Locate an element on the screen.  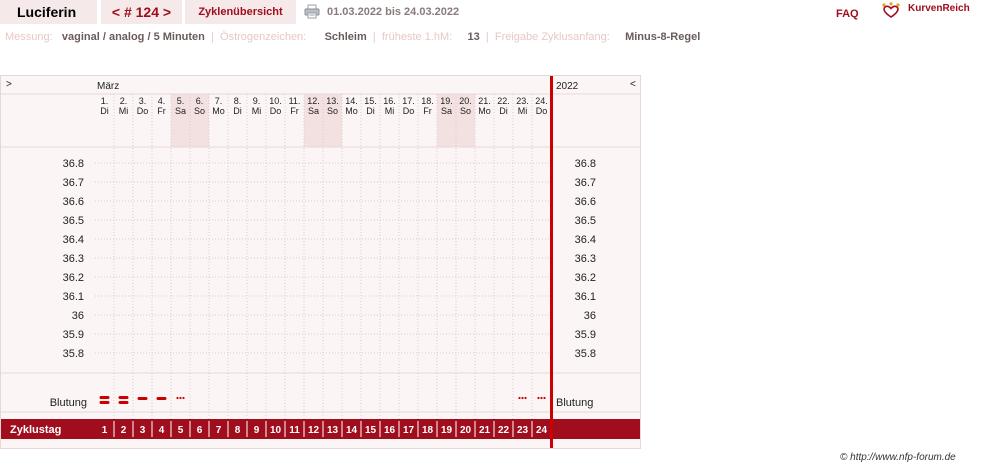
measurement-value: vaginal / analog / 5 Minuten is located at coordinates (133, 37).